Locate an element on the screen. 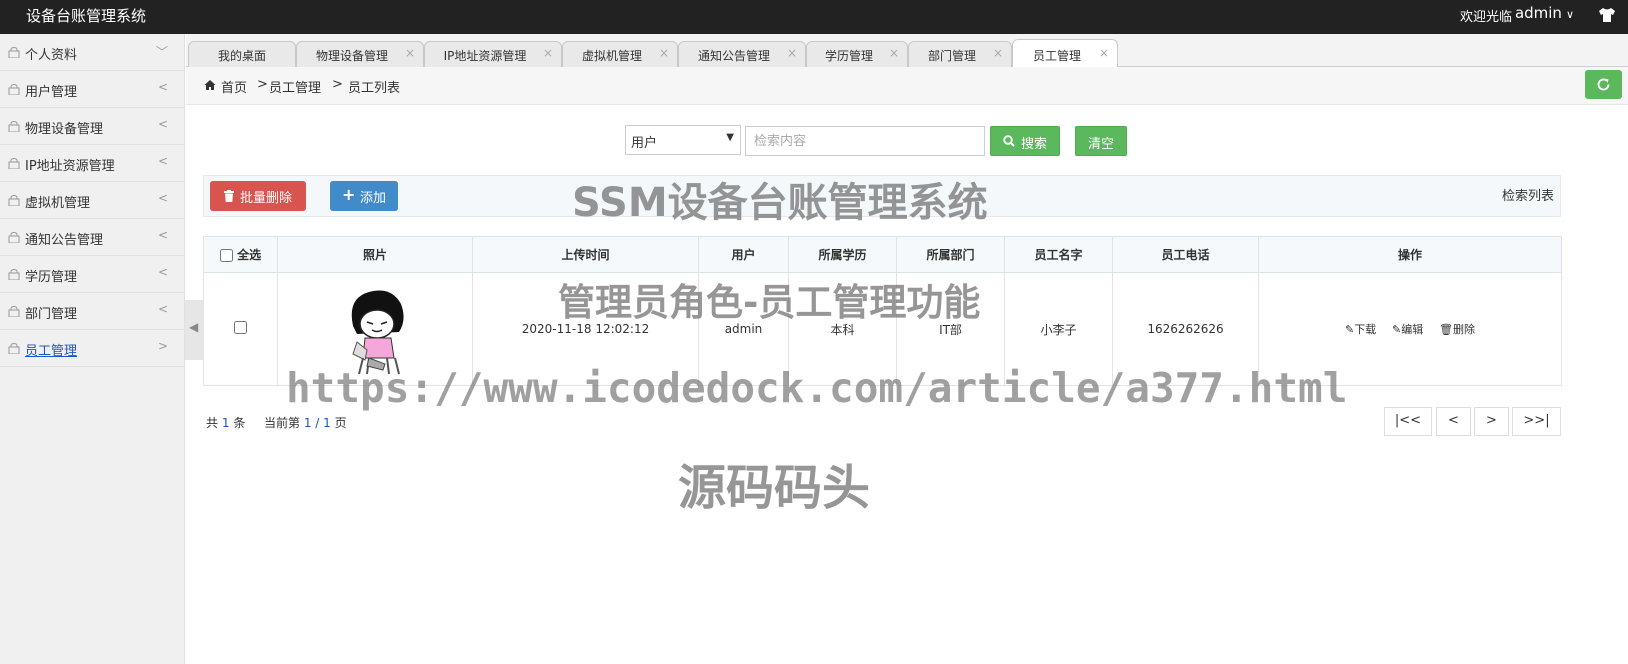  total-suffix: 条 is located at coordinates (239, 423).